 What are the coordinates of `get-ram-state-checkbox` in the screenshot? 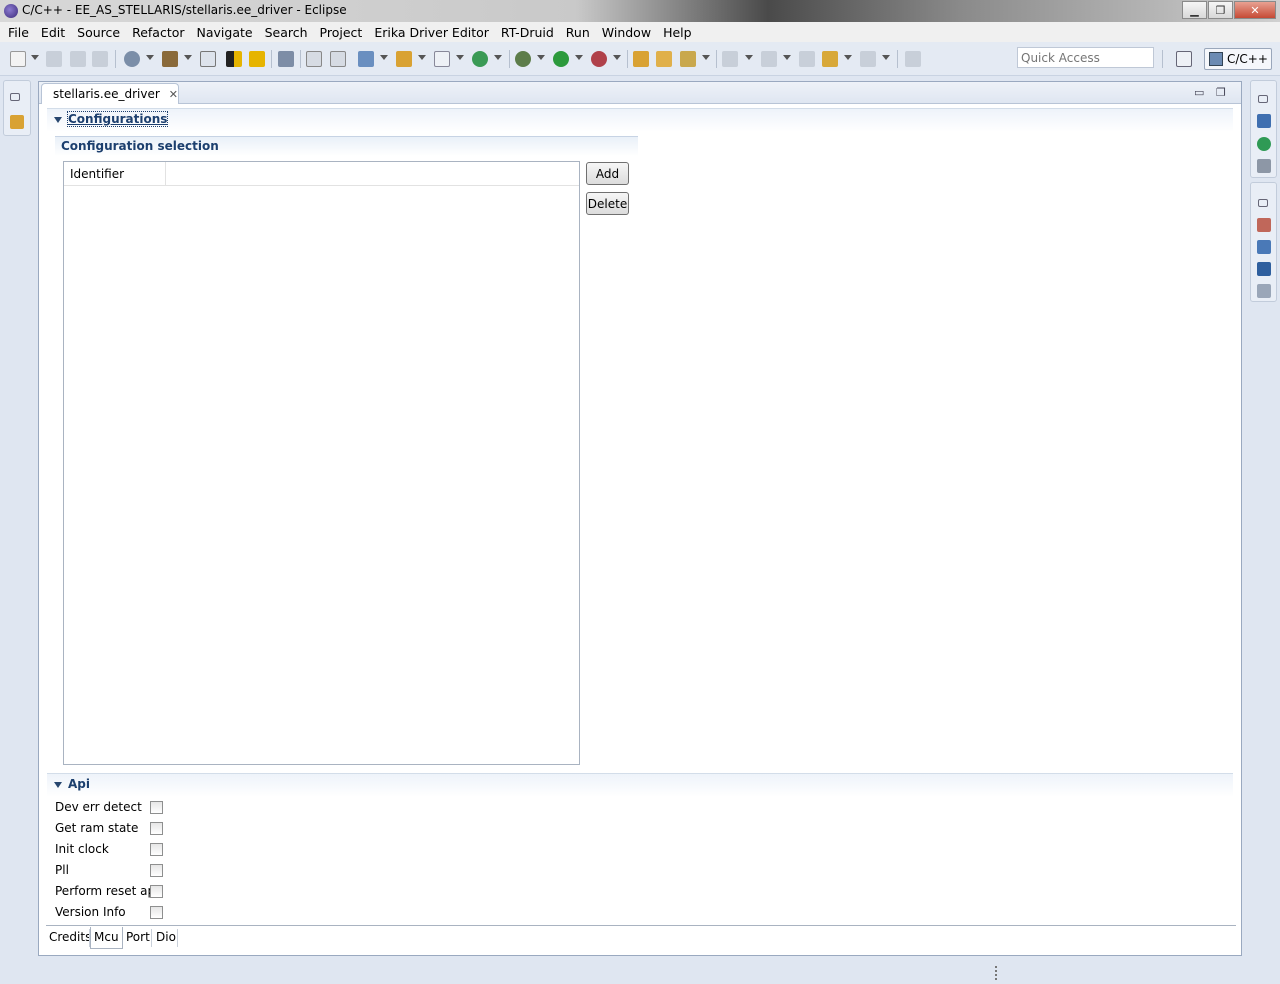 It's located at (156, 828).